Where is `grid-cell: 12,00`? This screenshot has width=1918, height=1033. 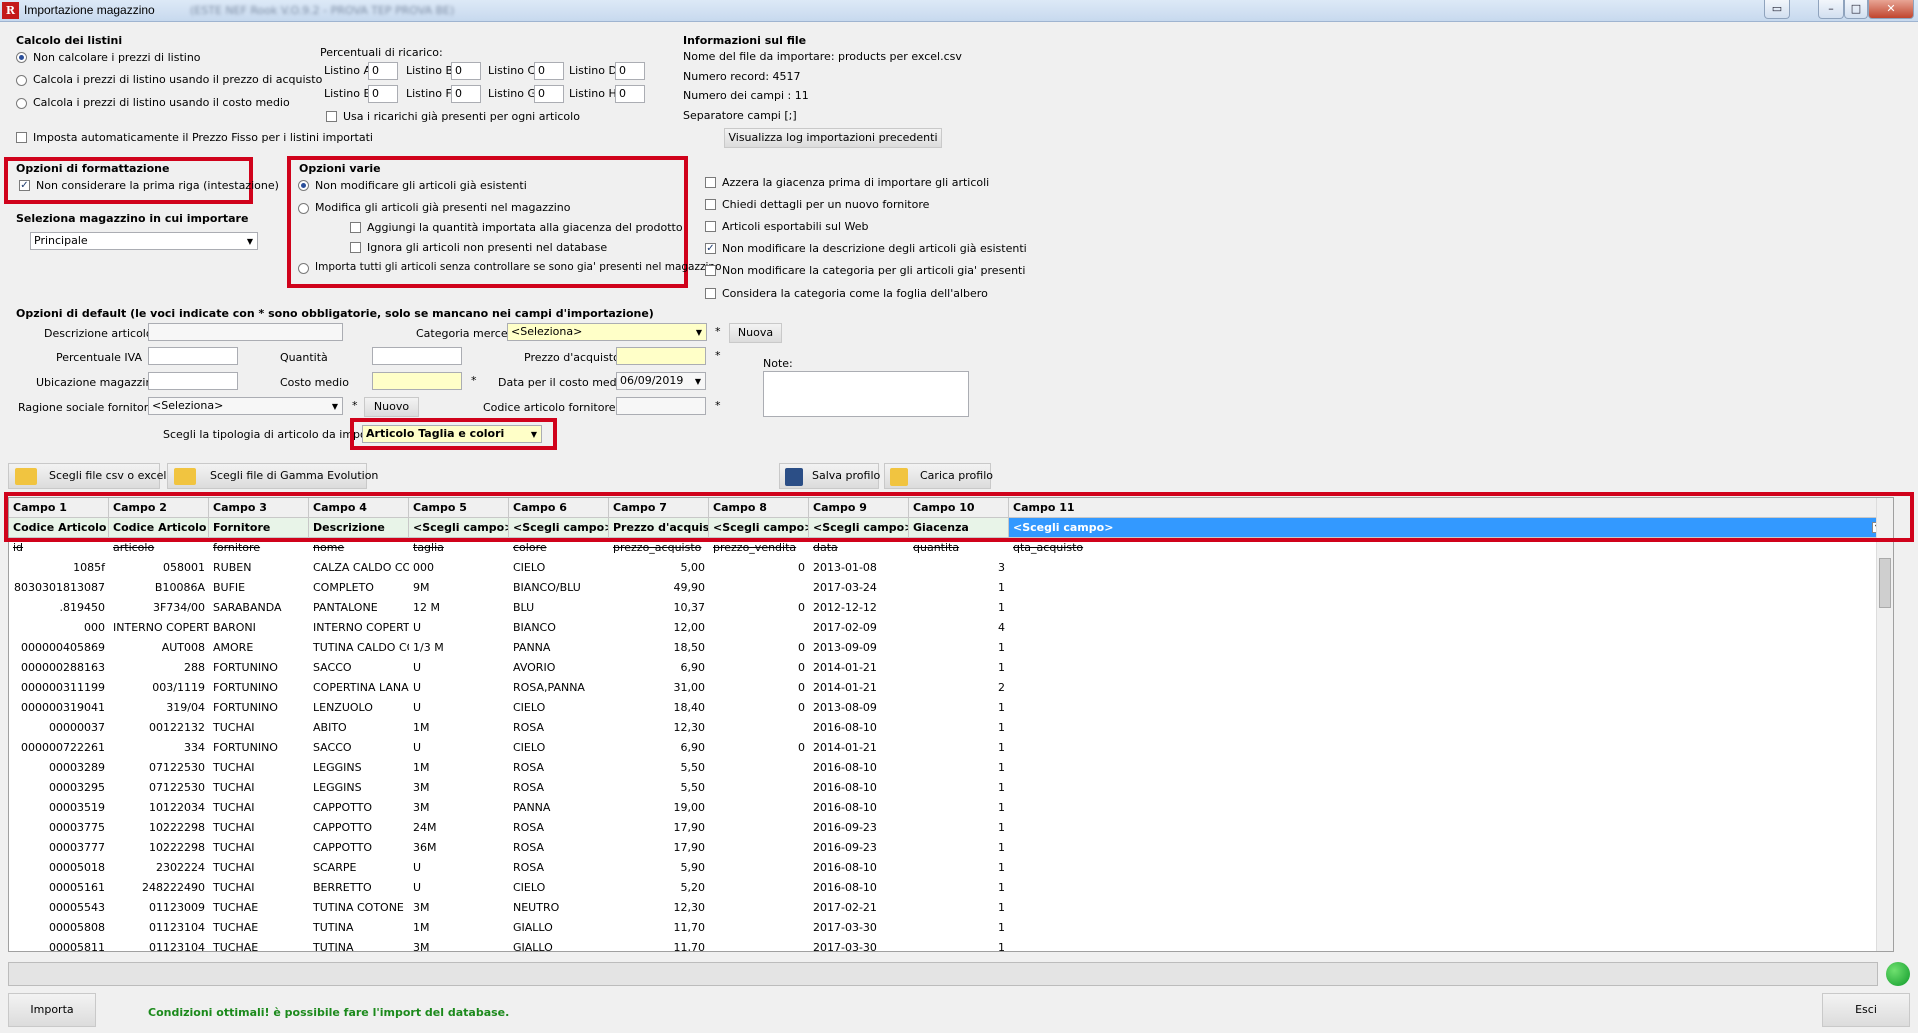
grid-cell: 12,00 is located at coordinates (689, 627).